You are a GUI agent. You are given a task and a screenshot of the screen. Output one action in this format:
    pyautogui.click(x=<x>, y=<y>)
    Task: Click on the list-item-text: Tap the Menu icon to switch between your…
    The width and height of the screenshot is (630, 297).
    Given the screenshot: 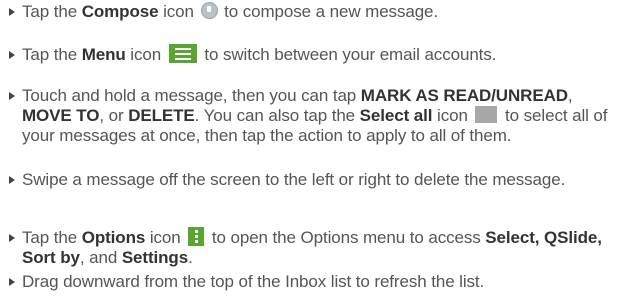 What is the action you would take?
    pyautogui.click(x=259, y=54)
    